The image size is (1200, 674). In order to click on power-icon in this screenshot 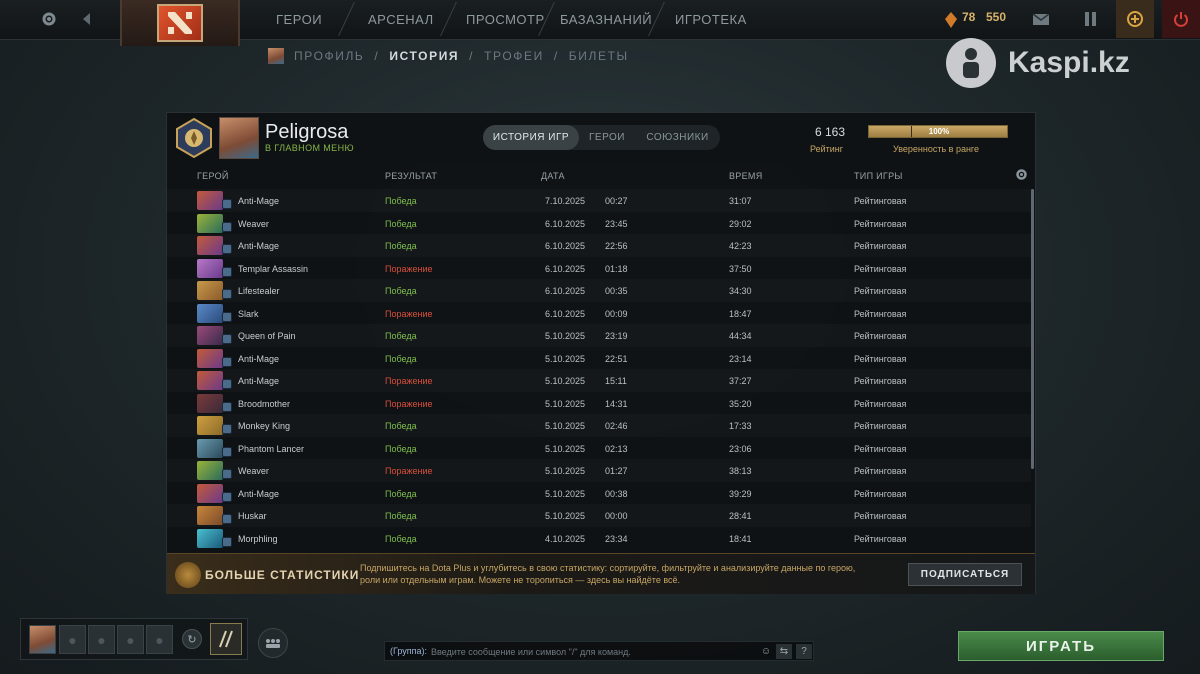, I will do `click(1181, 19)`.